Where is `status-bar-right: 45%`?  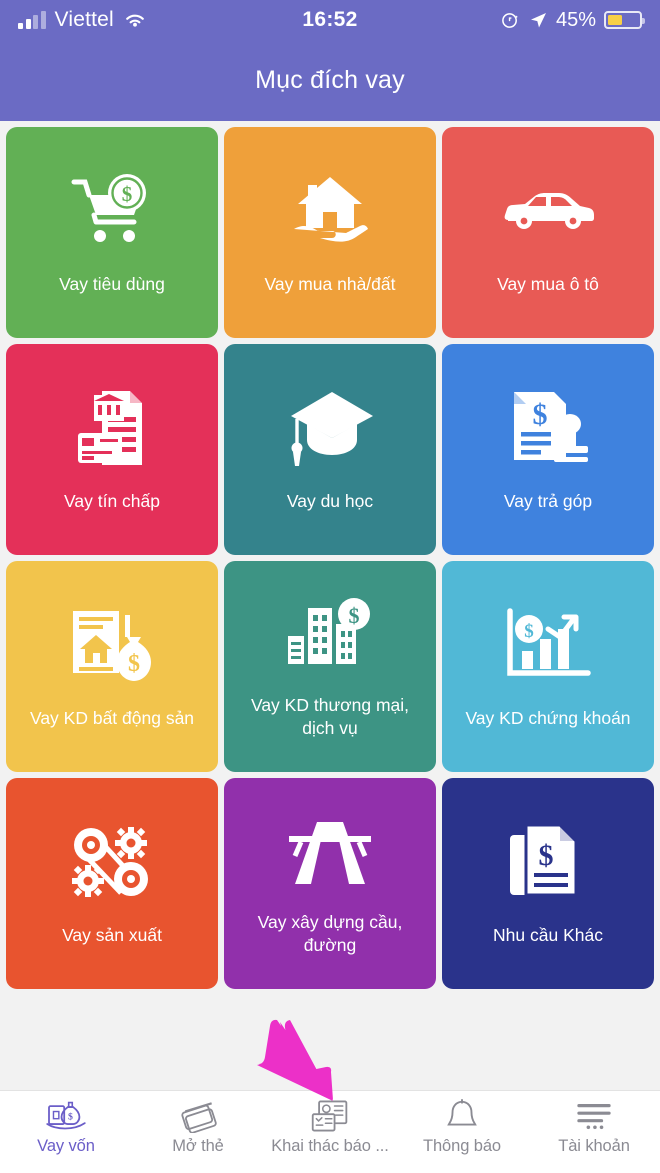
status-bar-right: 45% is located at coordinates (573, 20).